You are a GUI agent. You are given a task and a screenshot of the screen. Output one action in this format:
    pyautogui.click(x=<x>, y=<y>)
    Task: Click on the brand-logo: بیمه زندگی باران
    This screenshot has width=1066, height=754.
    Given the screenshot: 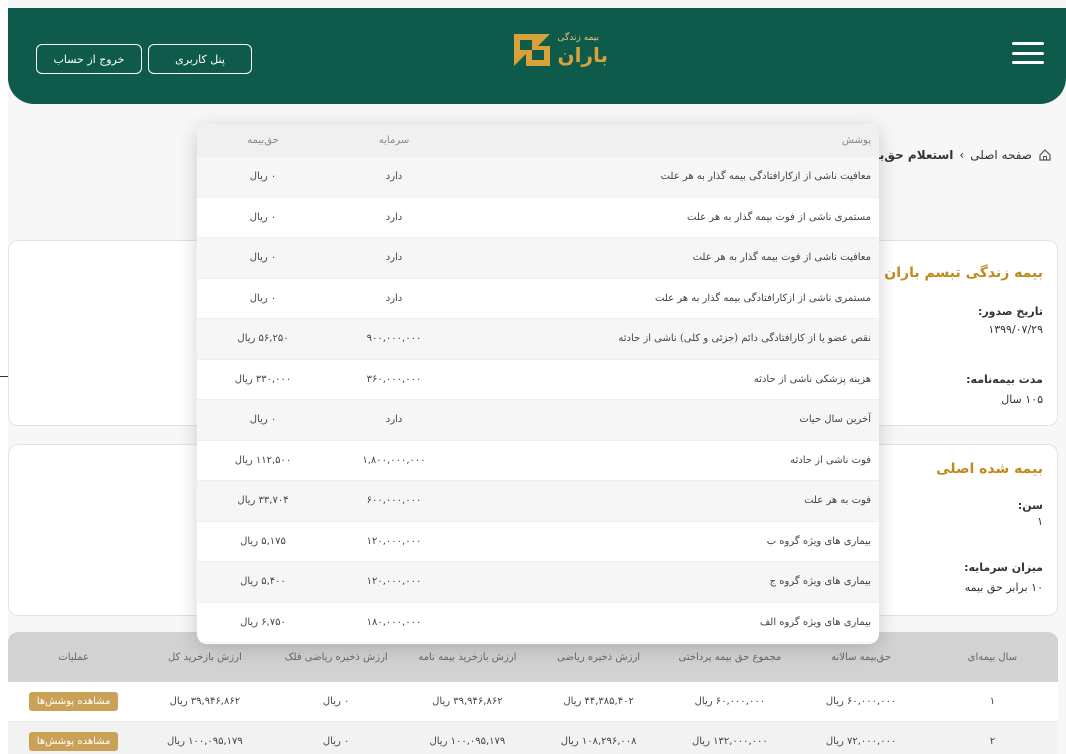 What is the action you would take?
    pyautogui.click(x=548, y=50)
    